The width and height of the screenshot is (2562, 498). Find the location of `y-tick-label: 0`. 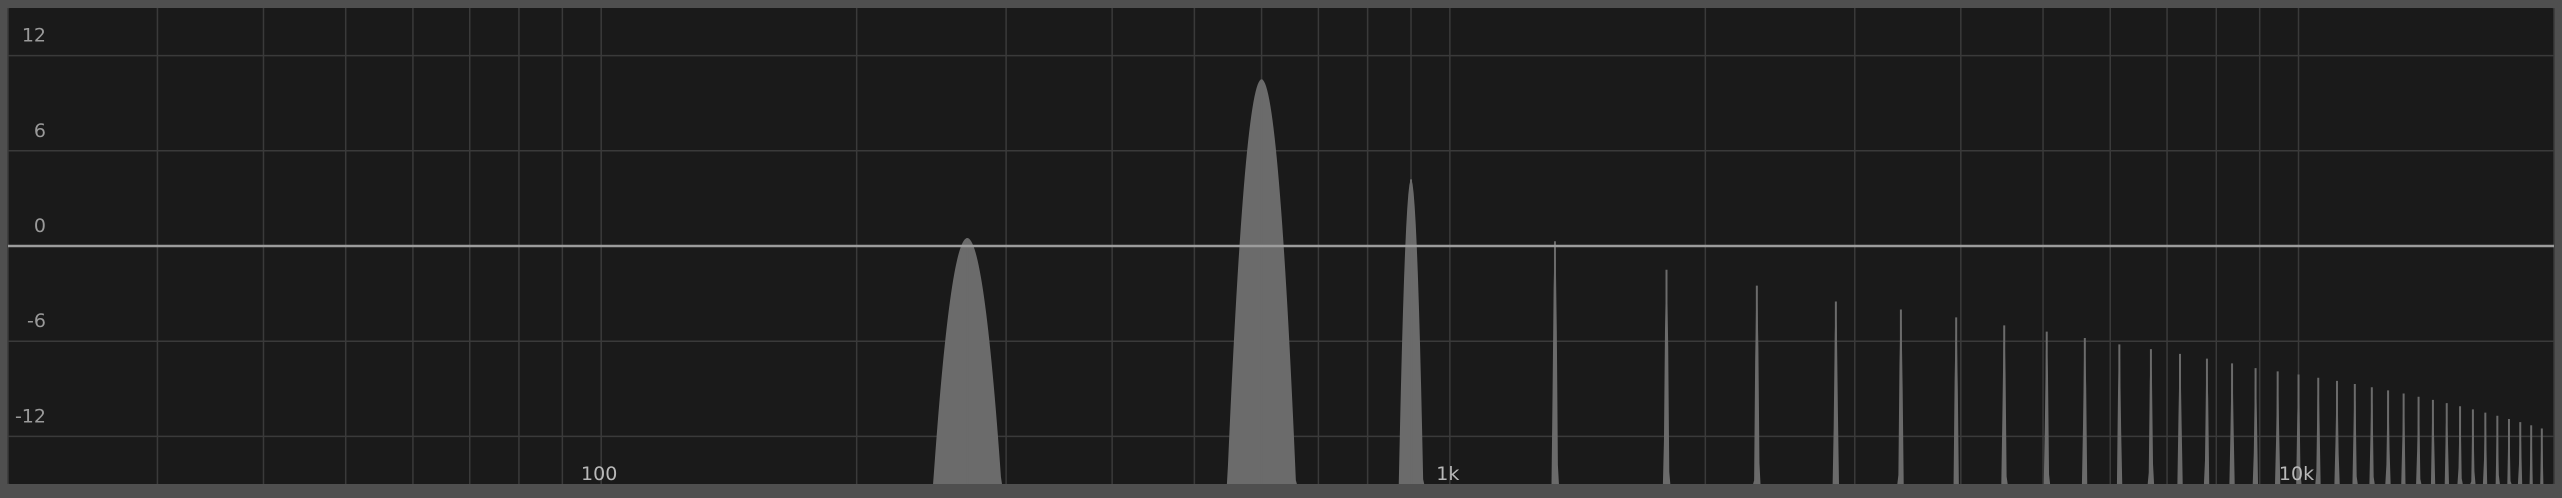

y-tick-label: 0 is located at coordinates (40, 226).